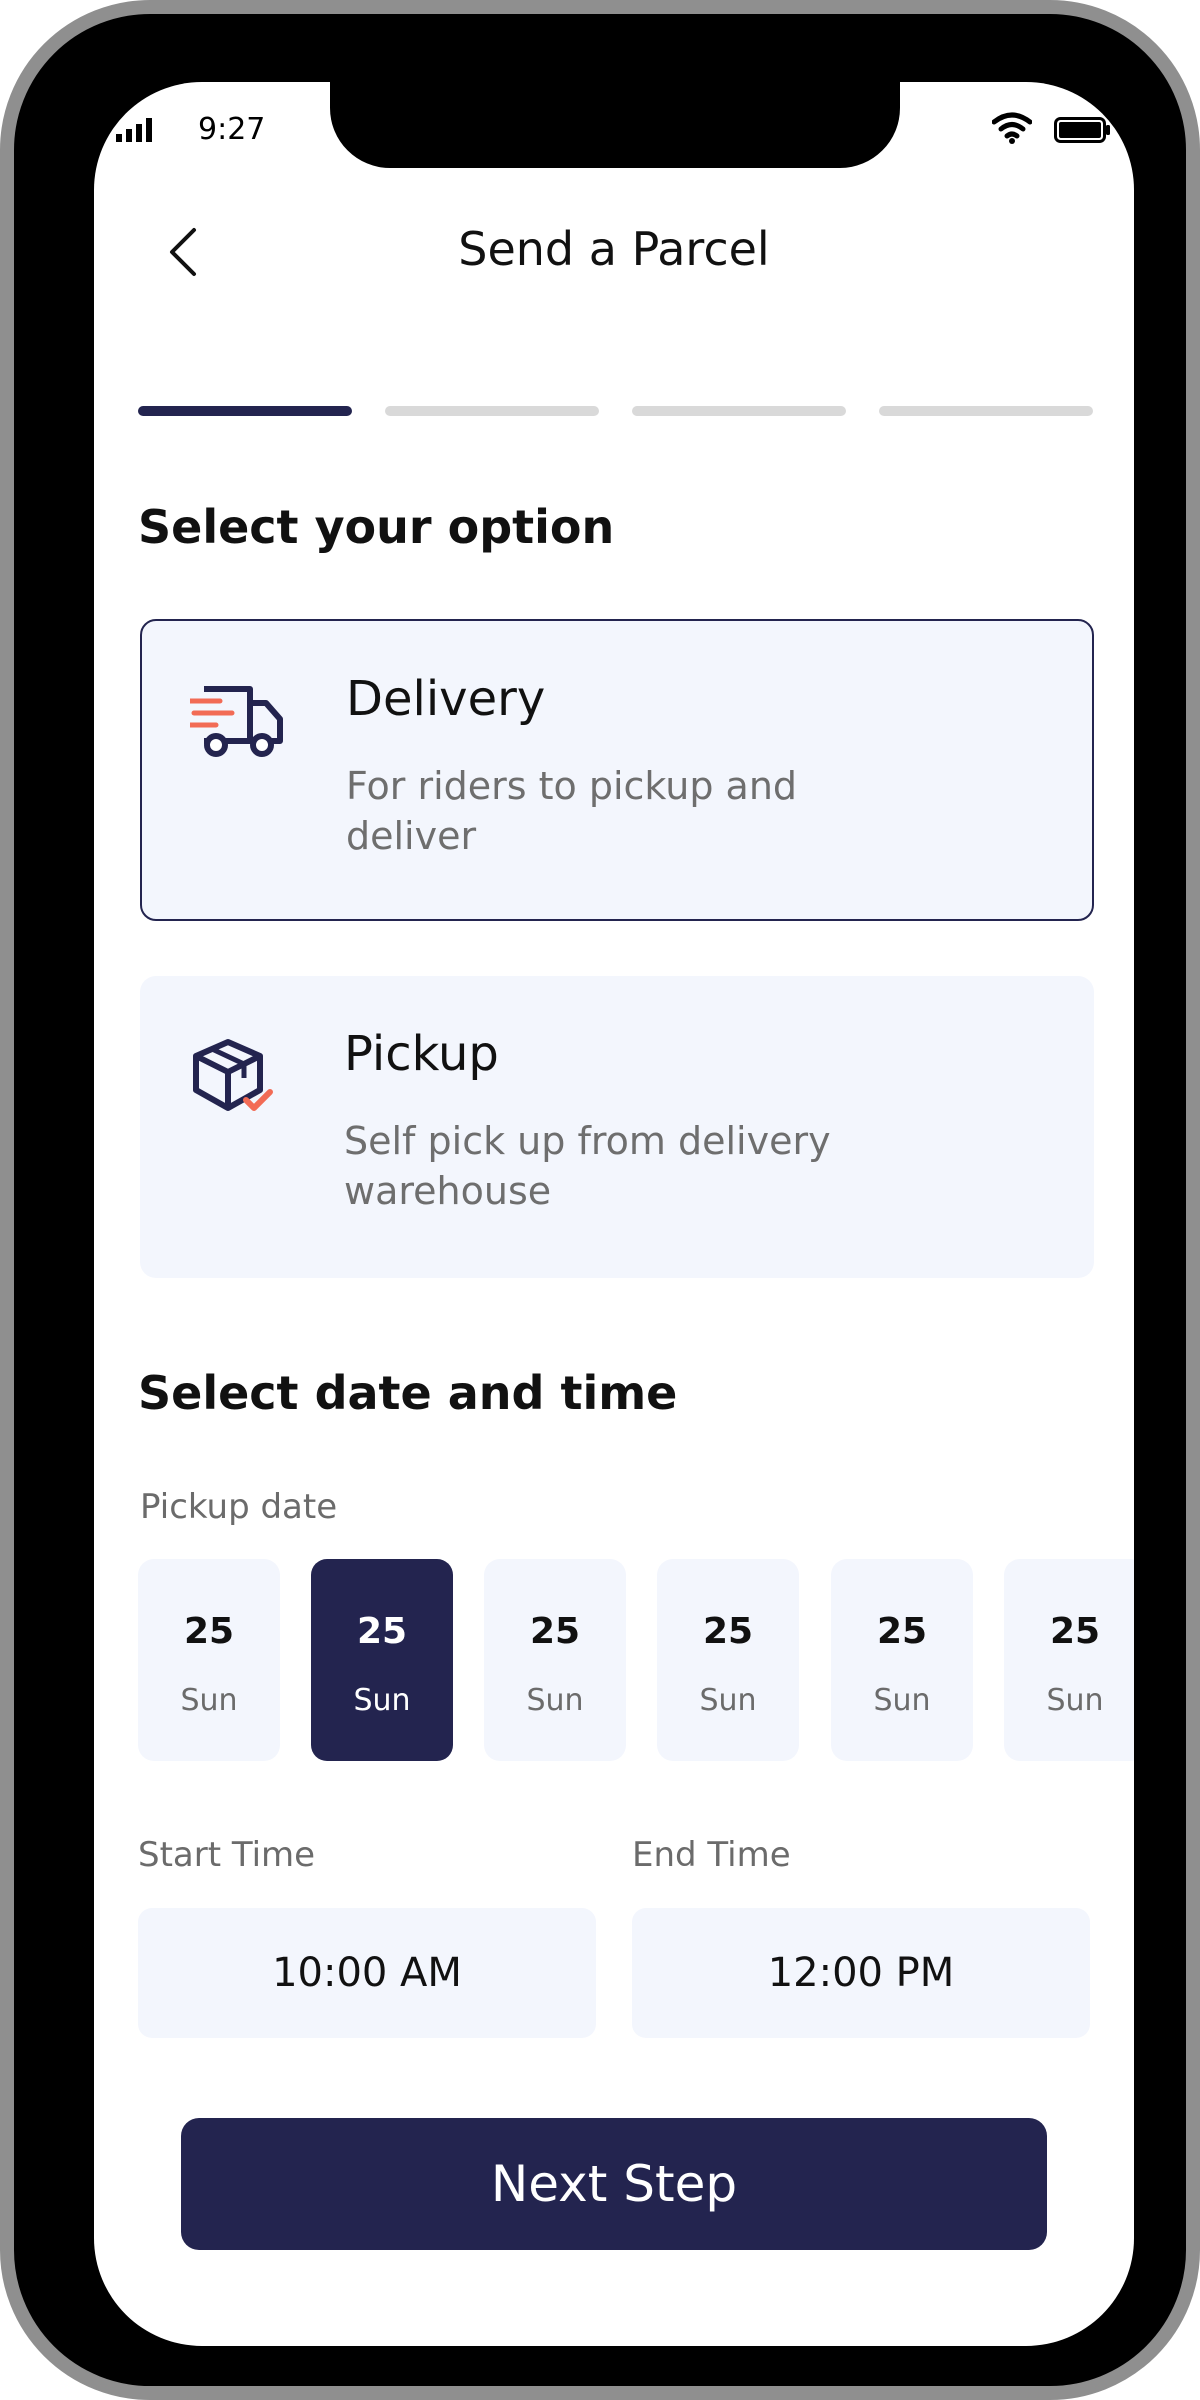 The width and height of the screenshot is (1200, 2400). What do you see at coordinates (367, 1973) in the screenshot?
I see `start-time-field: 10:00 AM` at bounding box center [367, 1973].